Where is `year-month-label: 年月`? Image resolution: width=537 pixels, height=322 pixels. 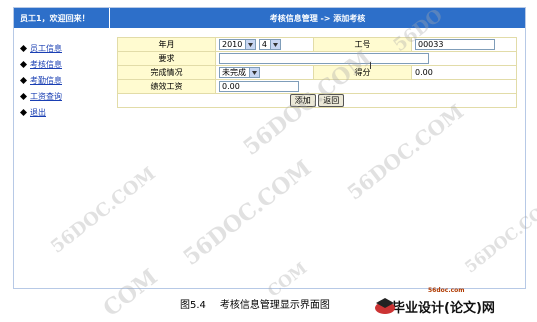
year-month-label: 年月 is located at coordinates (166, 44).